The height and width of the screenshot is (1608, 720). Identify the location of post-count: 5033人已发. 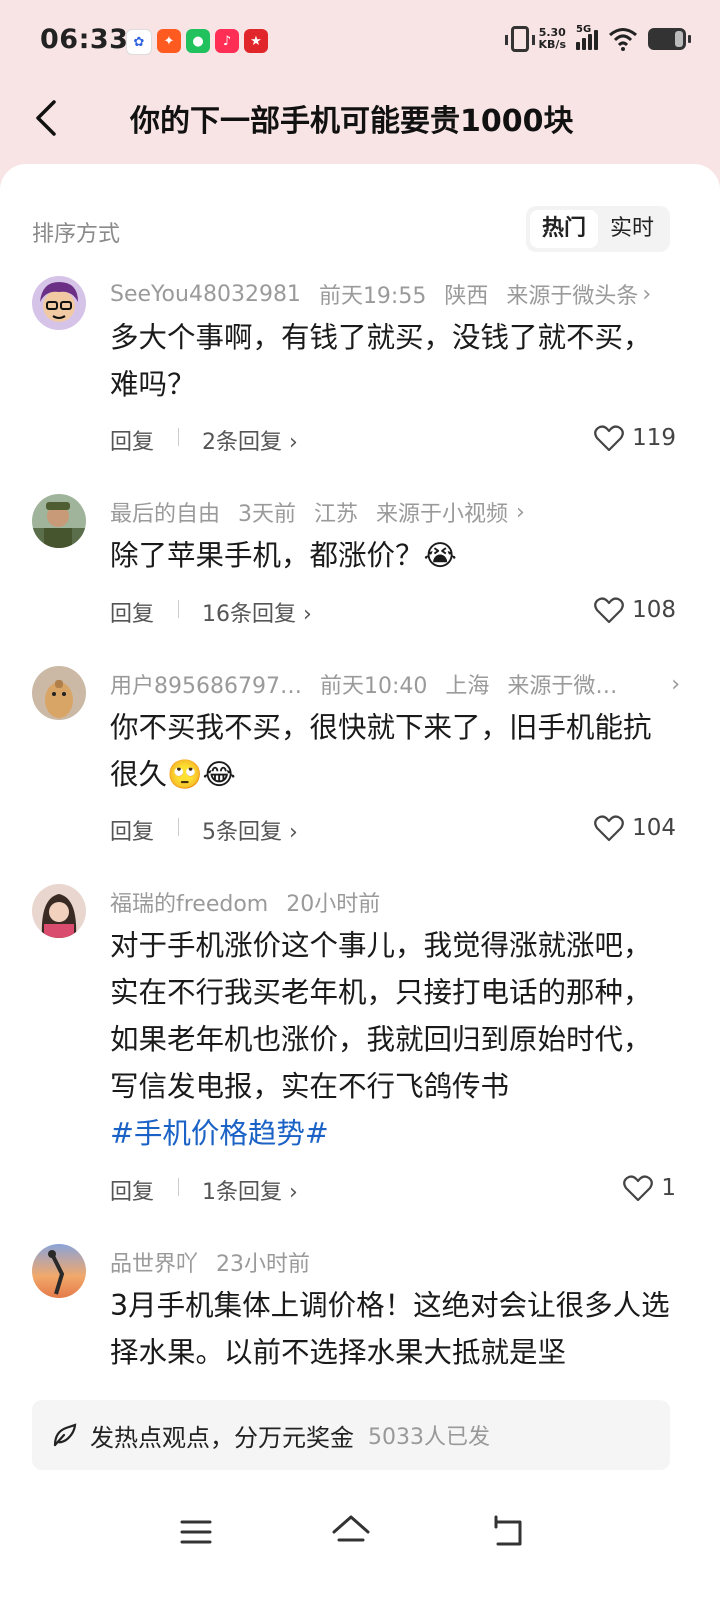
(429, 1437).